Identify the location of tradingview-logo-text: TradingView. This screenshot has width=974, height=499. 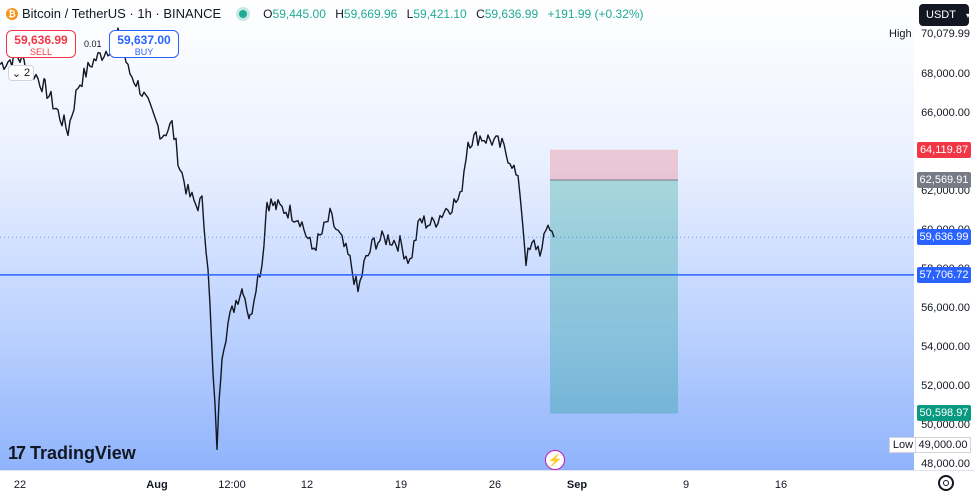
(83, 453).